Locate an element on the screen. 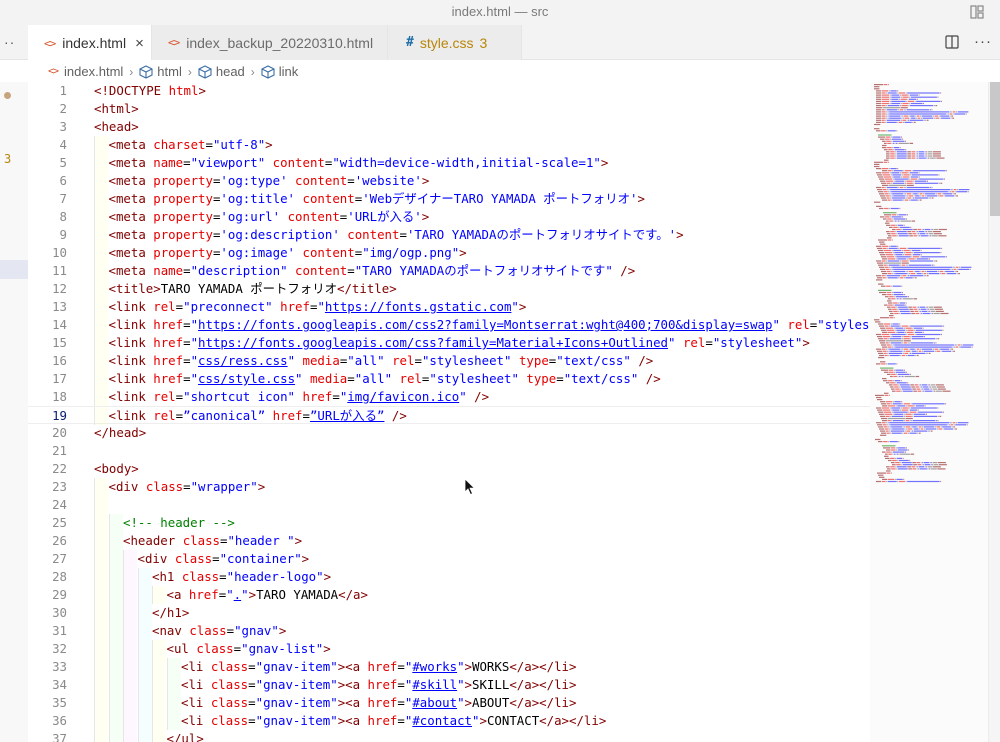  scrollbar-thumb is located at coordinates (995, 149).